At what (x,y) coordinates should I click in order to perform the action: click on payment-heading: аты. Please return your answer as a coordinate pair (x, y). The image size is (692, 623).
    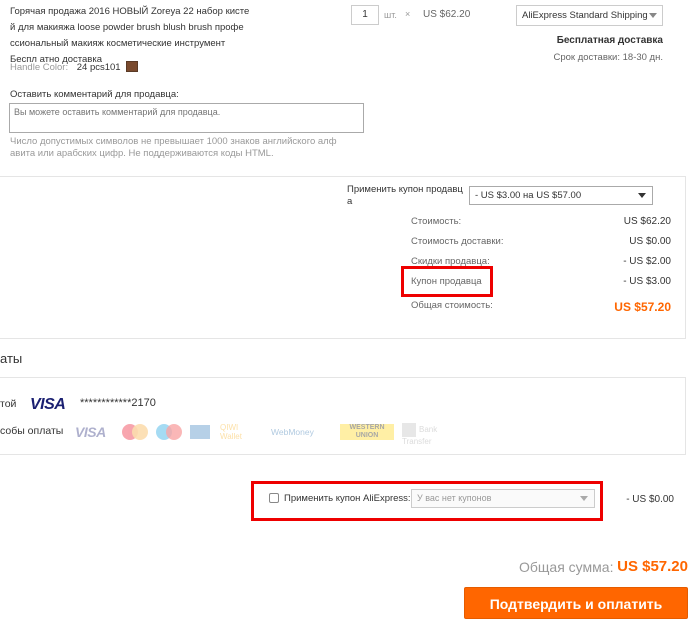
    Looking at the image, I should click on (11, 358).